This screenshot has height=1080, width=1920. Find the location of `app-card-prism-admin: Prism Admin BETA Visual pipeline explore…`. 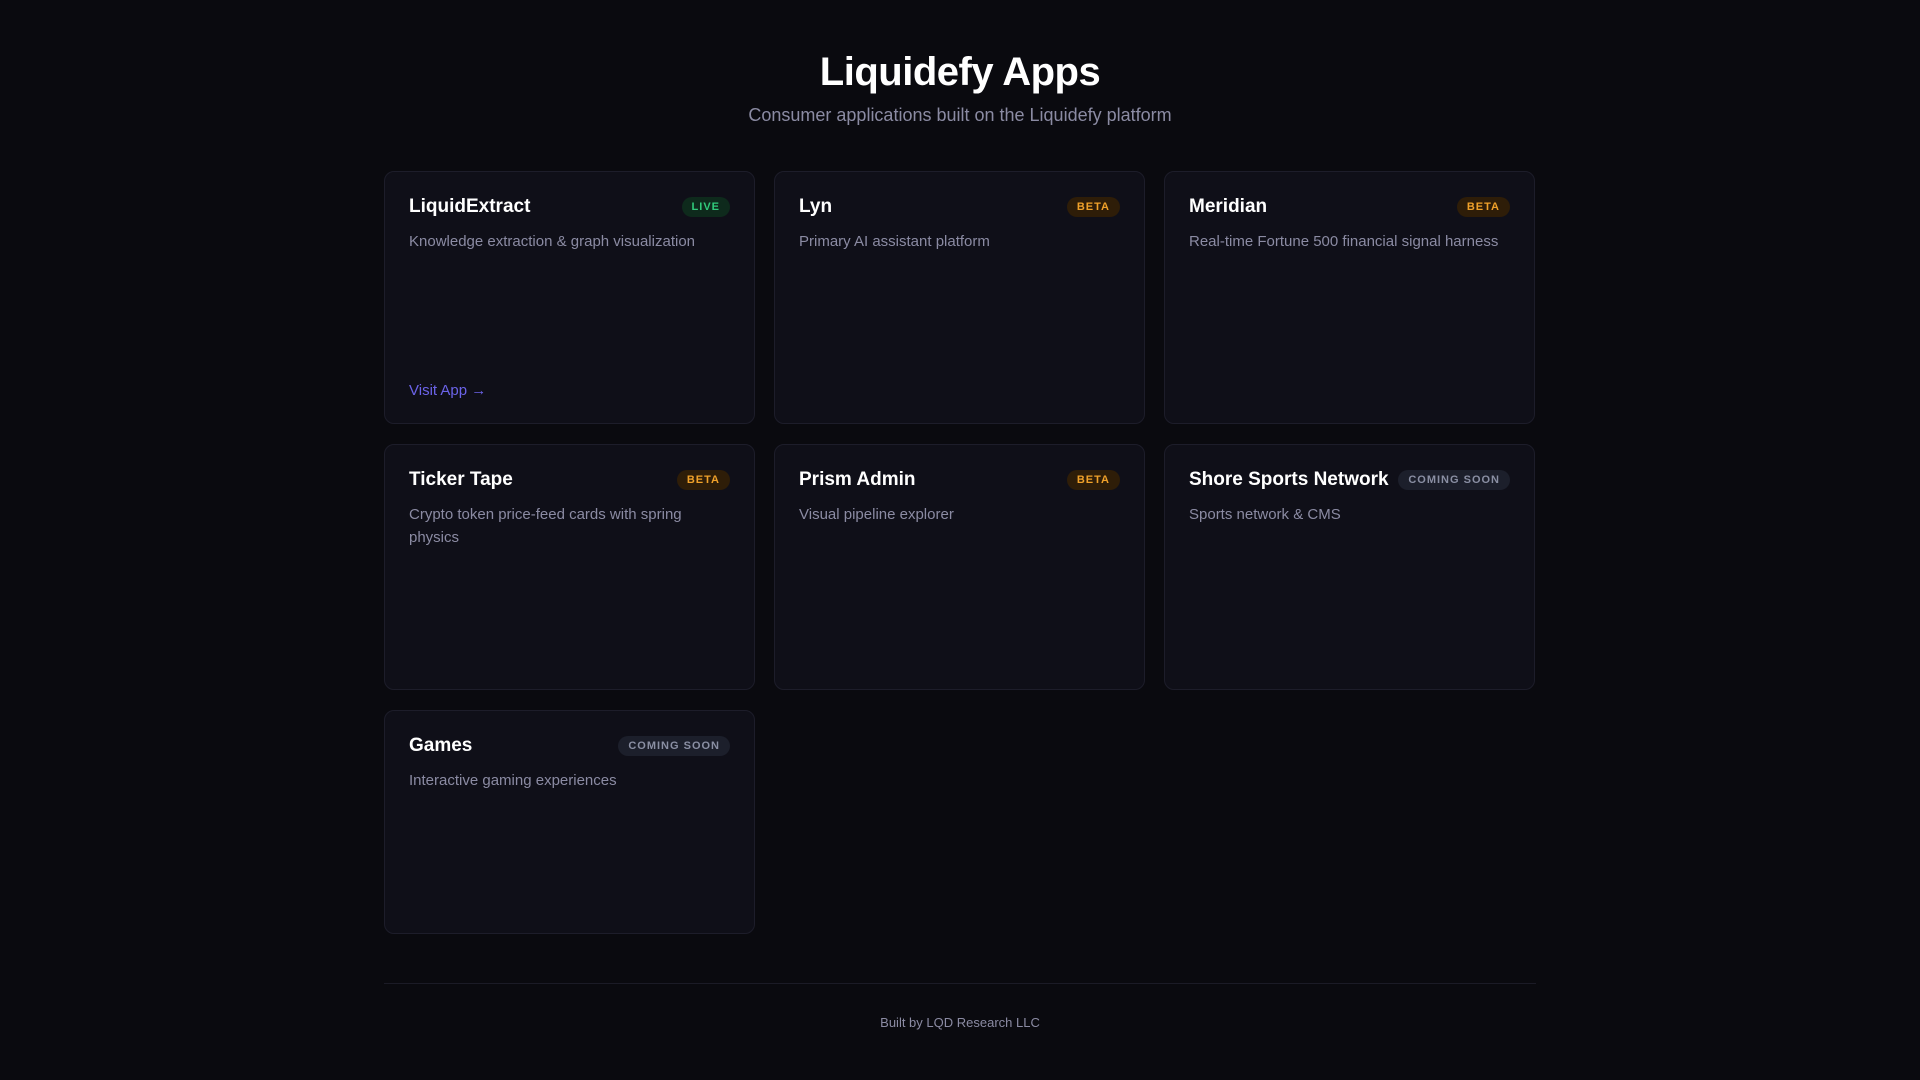

app-card-prism-admin: Prism Admin BETA Visual pipeline explore… is located at coordinates (959, 567).